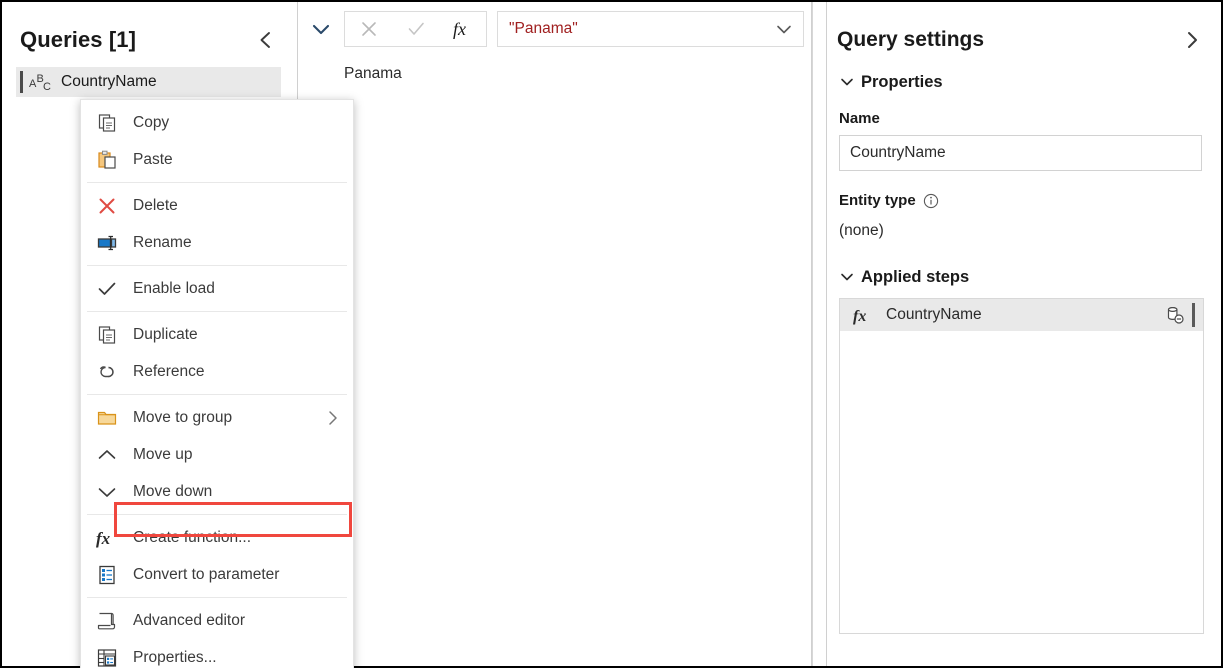  Describe the element at coordinates (165, 334) in the screenshot. I see `menu-item-label: Duplicate` at that location.